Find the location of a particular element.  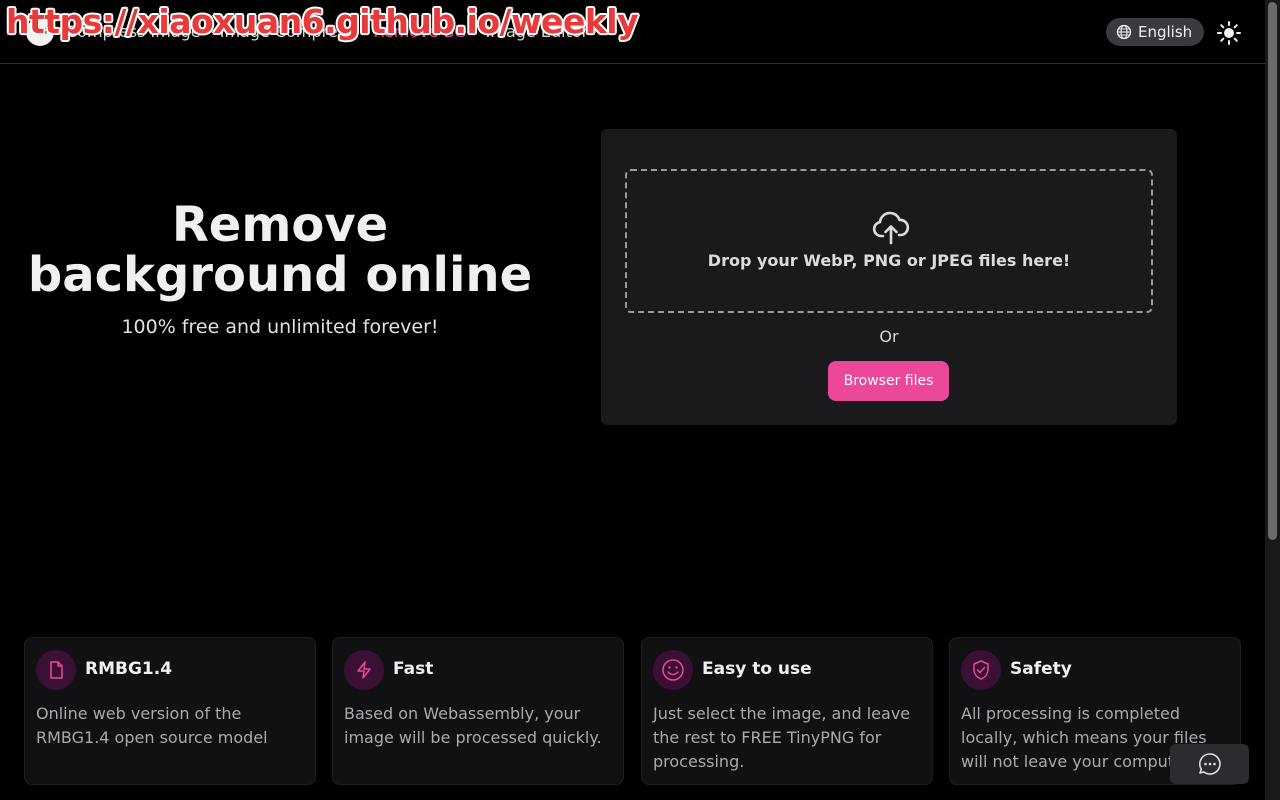

url-watermark: https://xiaoxuan6.github.io/weekly is located at coordinates (322, 21).